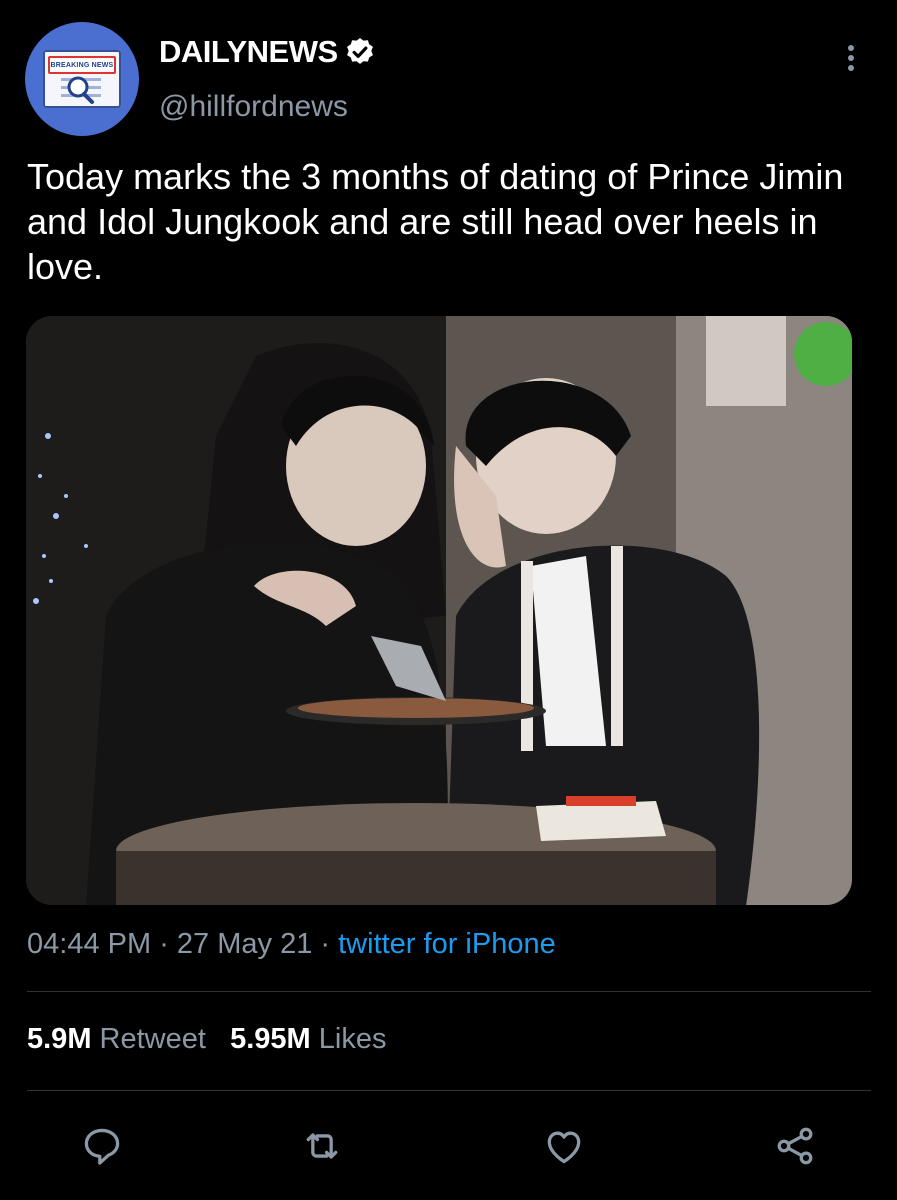 The image size is (897, 1200). I want to click on likes-stat: 5.95M Likes, so click(308, 1039).